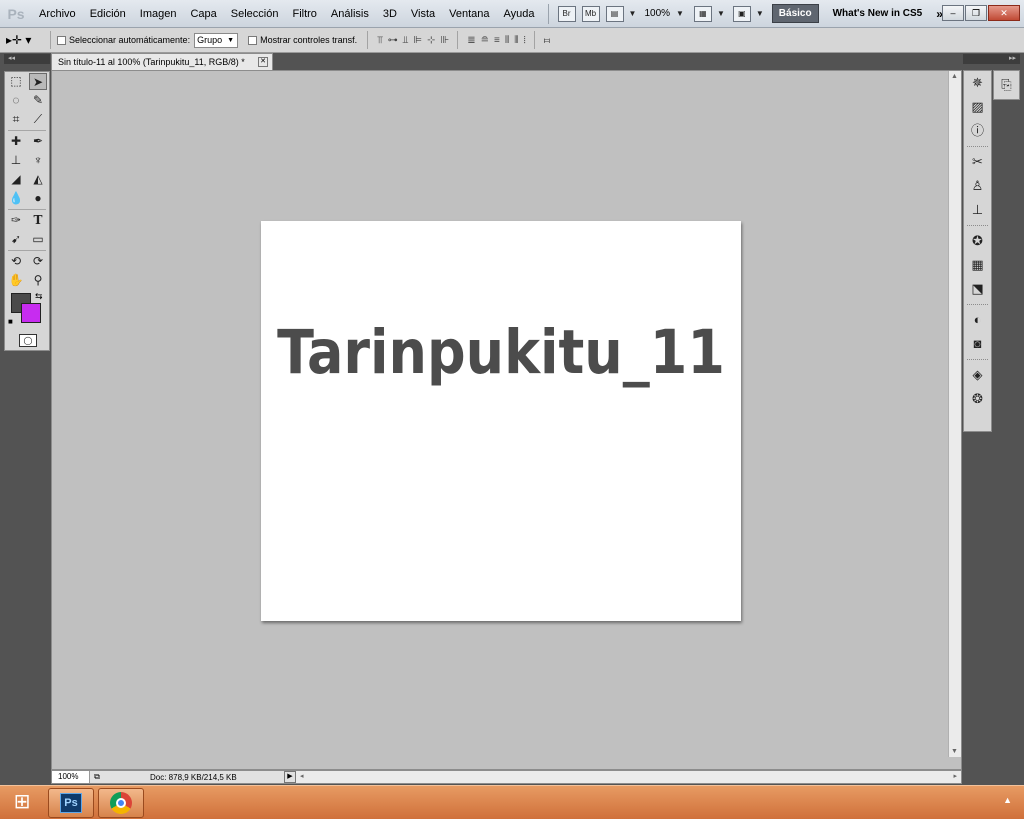 This screenshot has width=1024, height=819. What do you see at coordinates (954, 76) in the screenshot?
I see `scroll-up-icon: ▲` at bounding box center [954, 76].